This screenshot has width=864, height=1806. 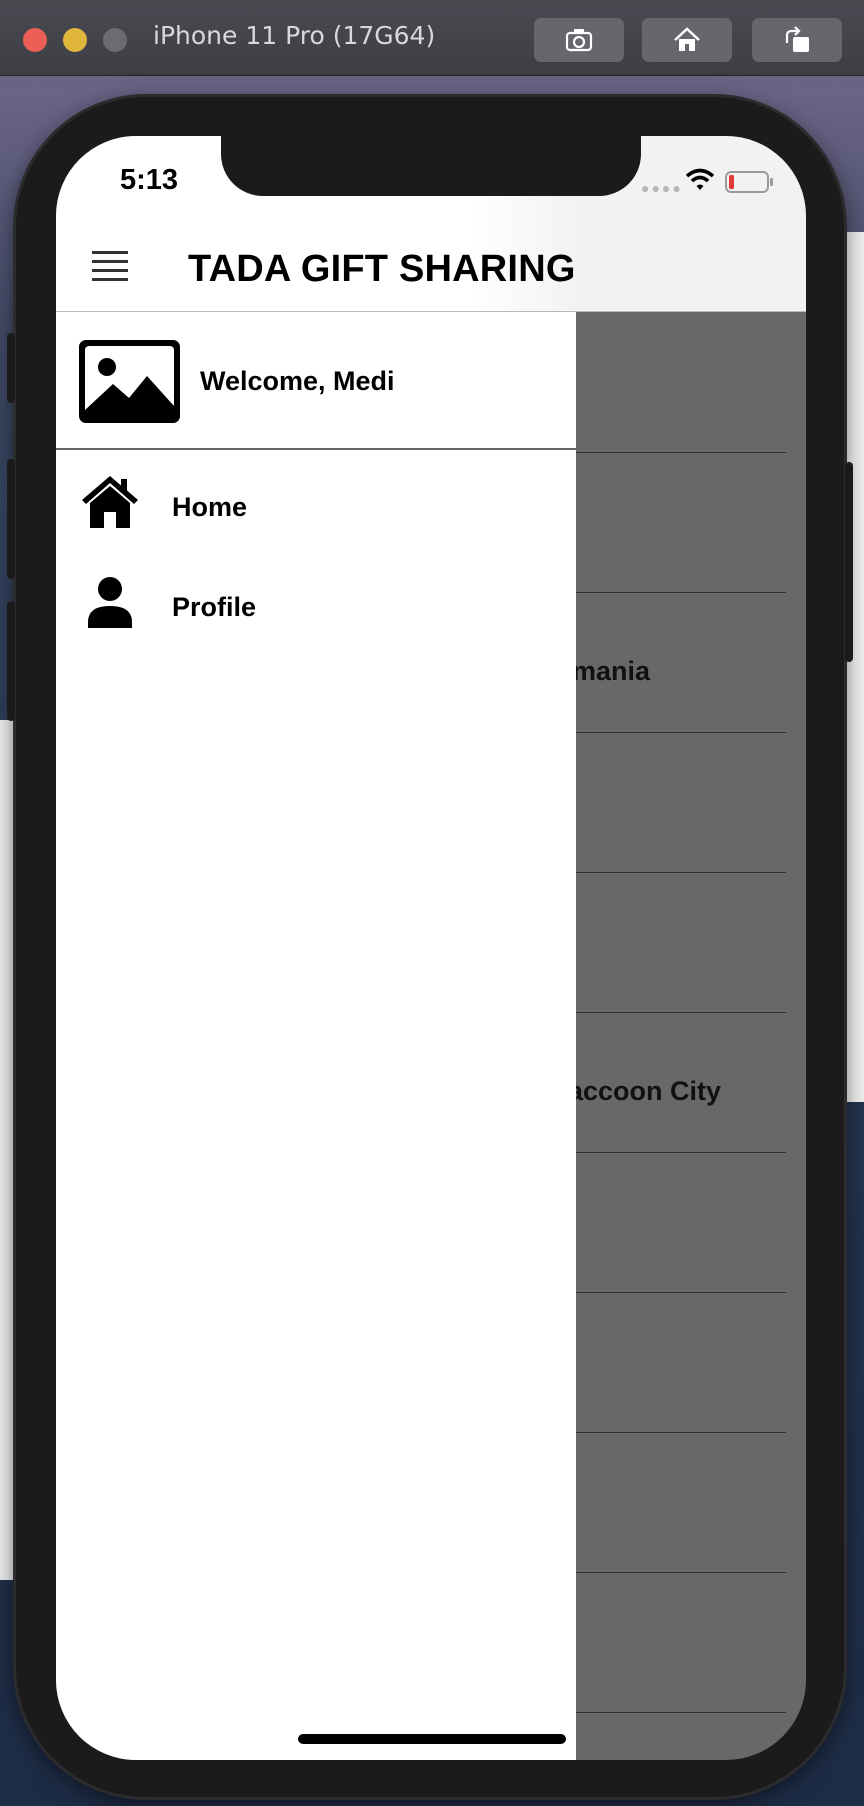 I want to click on status-time: 5:13, so click(x=149, y=180).